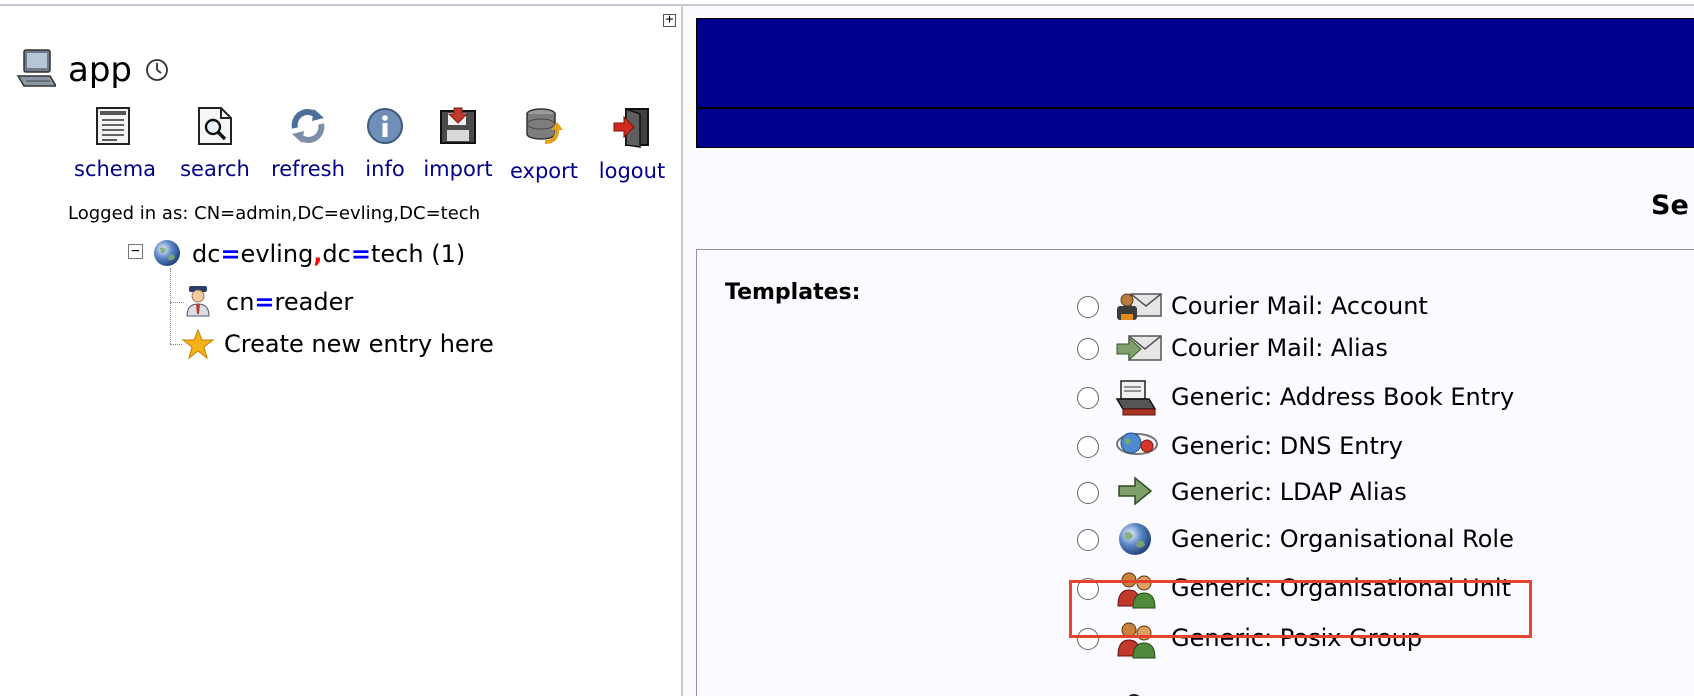 The image size is (1694, 696). Describe the element at coordinates (1135, 491) in the screenshot. I see `ldap-alias-arrow-icon` at that location.